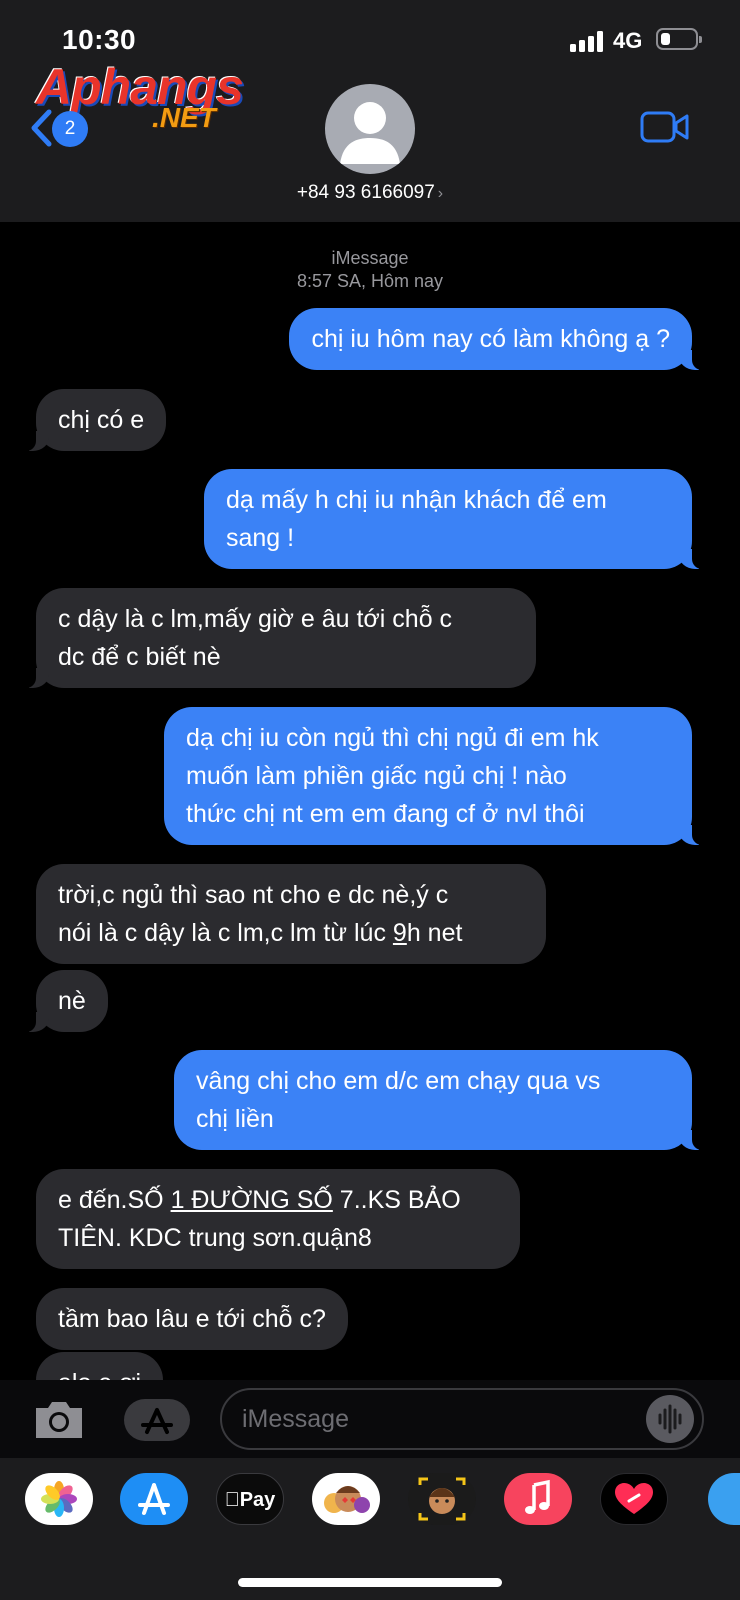 This screenshot has width=740, height=1600. I want to click on message-text: dạ mấy h chị iu nhận khách để em, so click(416, 500).